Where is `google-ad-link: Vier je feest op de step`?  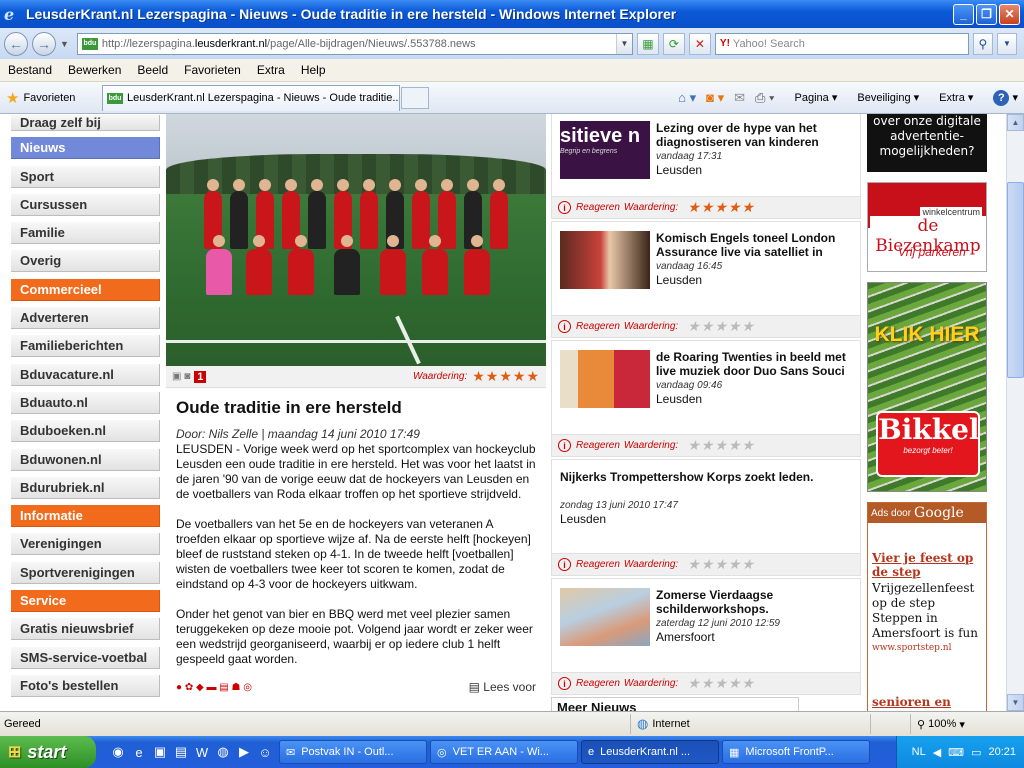
google-ad-link: Vier je feest op de step is located at coordinates (927, 565).